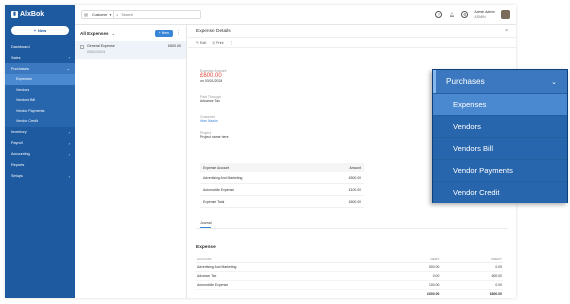 The width and height of the screenshot is (570, 304). What do you see at coordinates (500, 104) in the screenshot?
I see `callout-item-expenses: Expenses` at bounding box center [500, 104].